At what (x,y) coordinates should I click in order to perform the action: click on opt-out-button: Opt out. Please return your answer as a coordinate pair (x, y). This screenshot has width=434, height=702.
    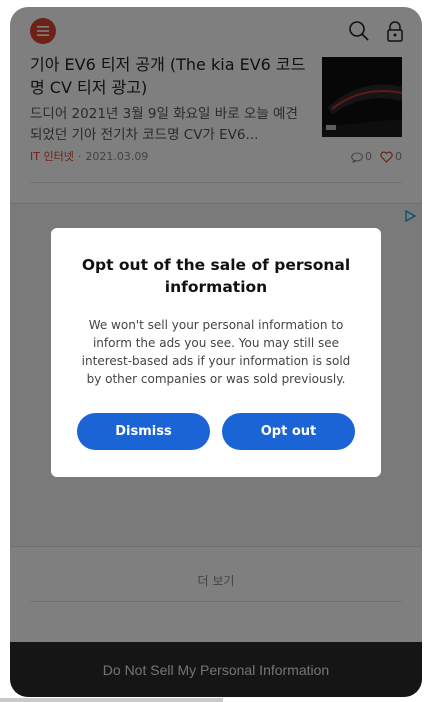
    Looking at the image, I should click on (288, 431).